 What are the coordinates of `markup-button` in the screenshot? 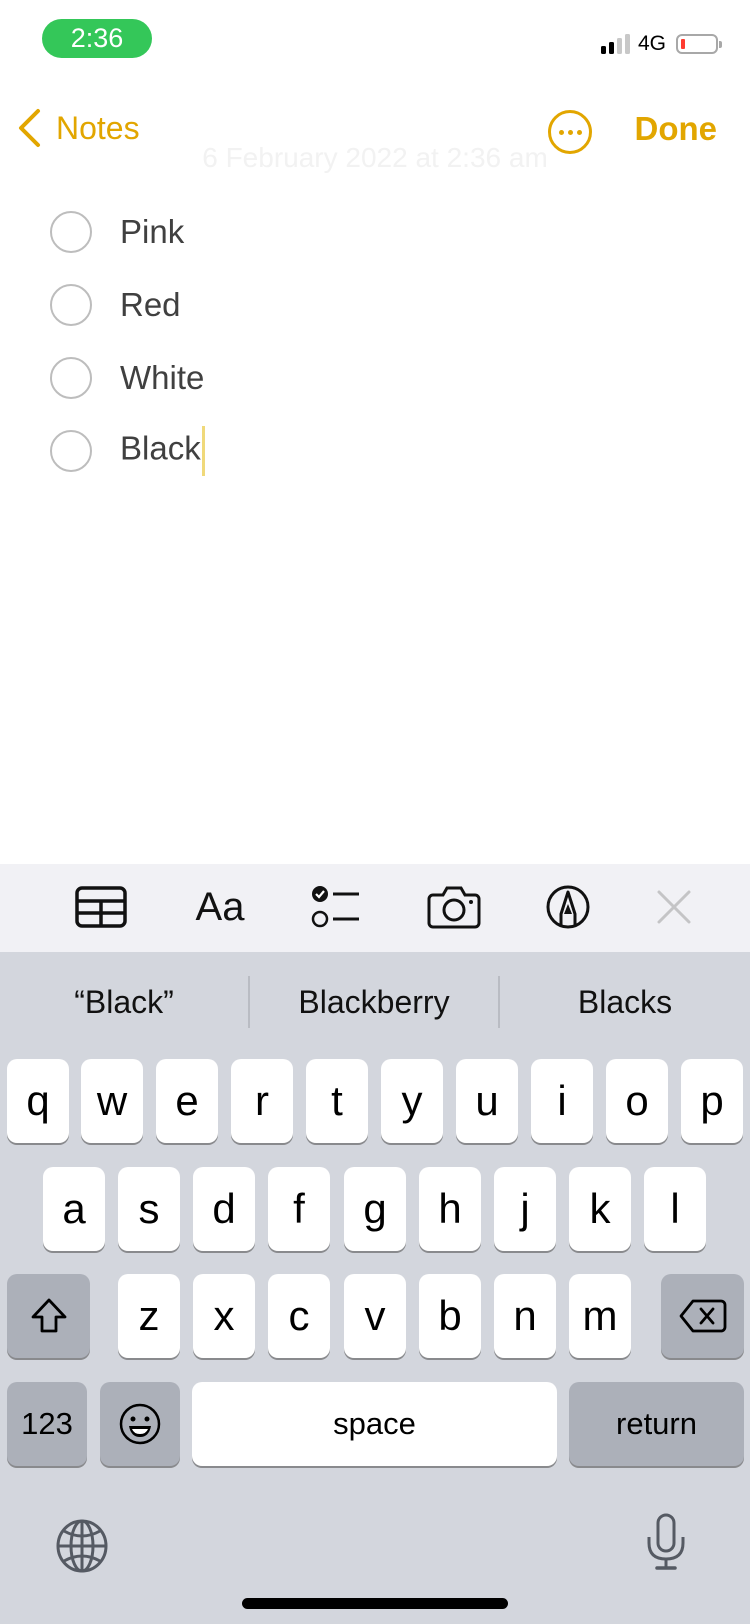 It's located at (568, 907).